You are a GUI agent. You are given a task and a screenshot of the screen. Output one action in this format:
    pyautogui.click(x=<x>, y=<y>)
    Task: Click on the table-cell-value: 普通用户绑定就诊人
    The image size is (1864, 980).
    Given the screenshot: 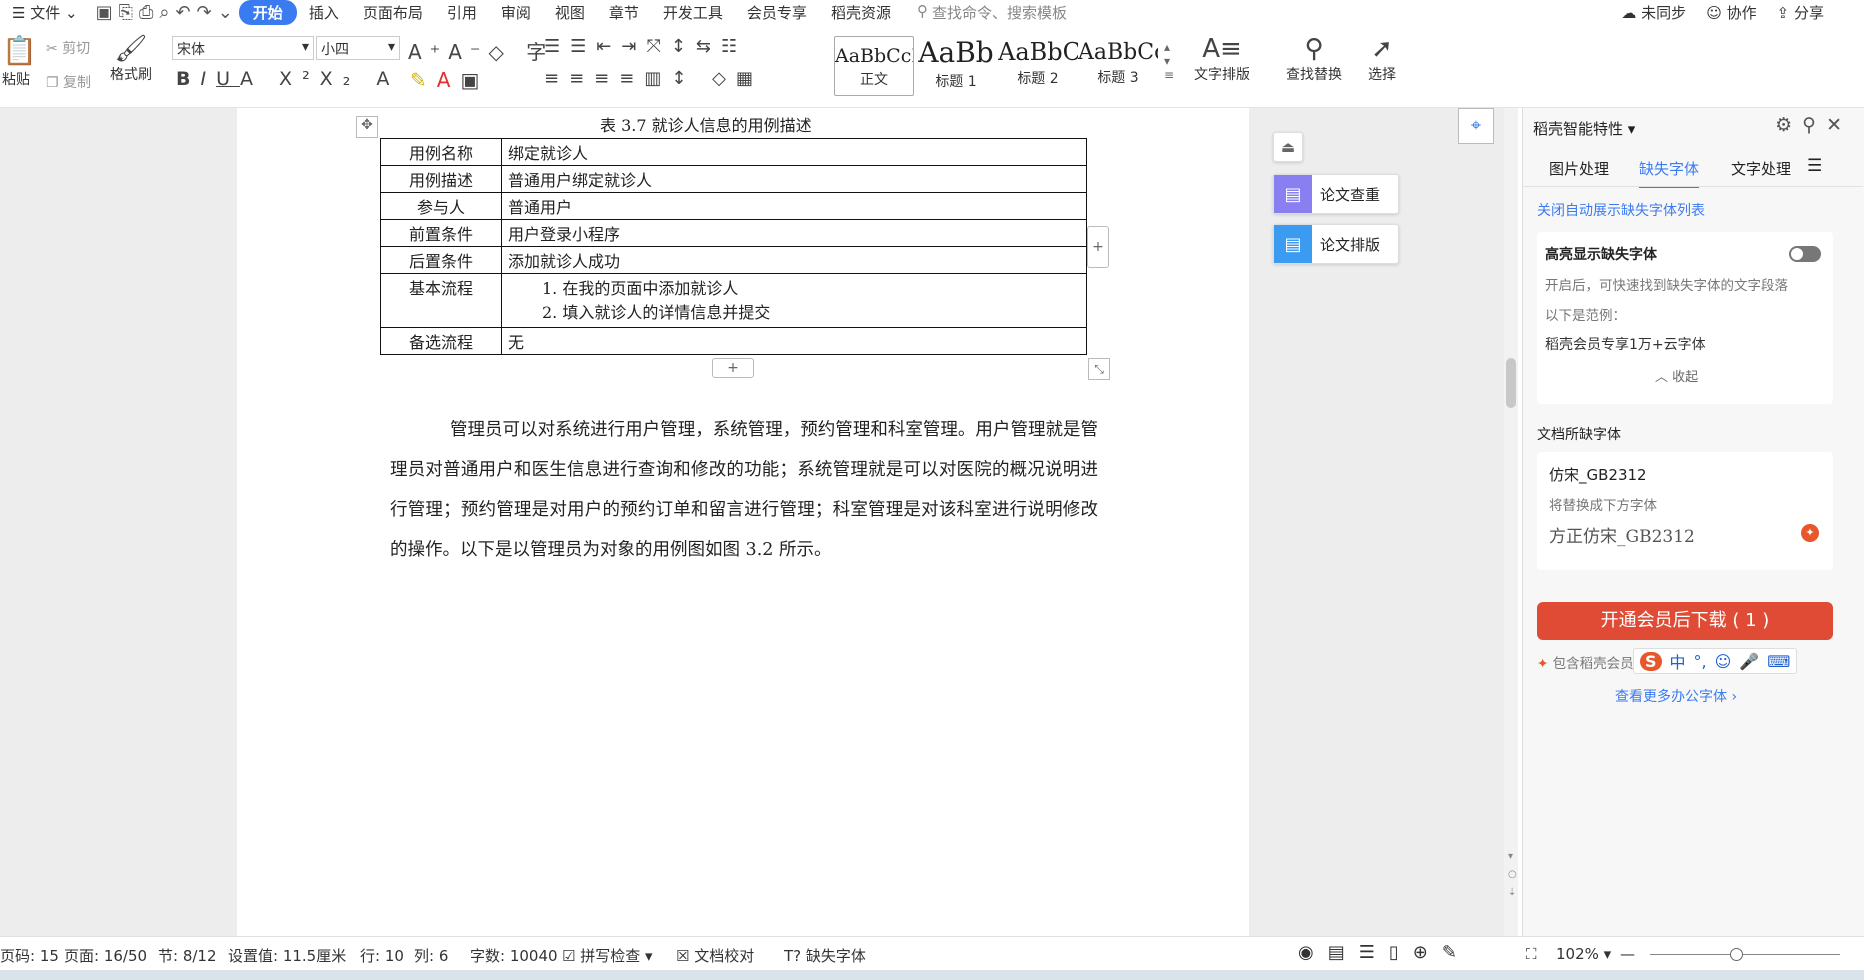 What is the action you would take?
    pyautogui.click(x=794, y=179)
    